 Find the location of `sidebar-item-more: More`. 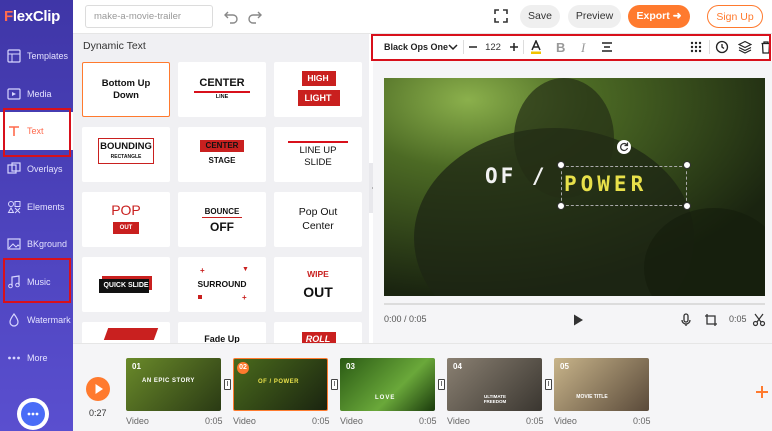

sidebar-item-more: More is located at coordinates (36, 358).